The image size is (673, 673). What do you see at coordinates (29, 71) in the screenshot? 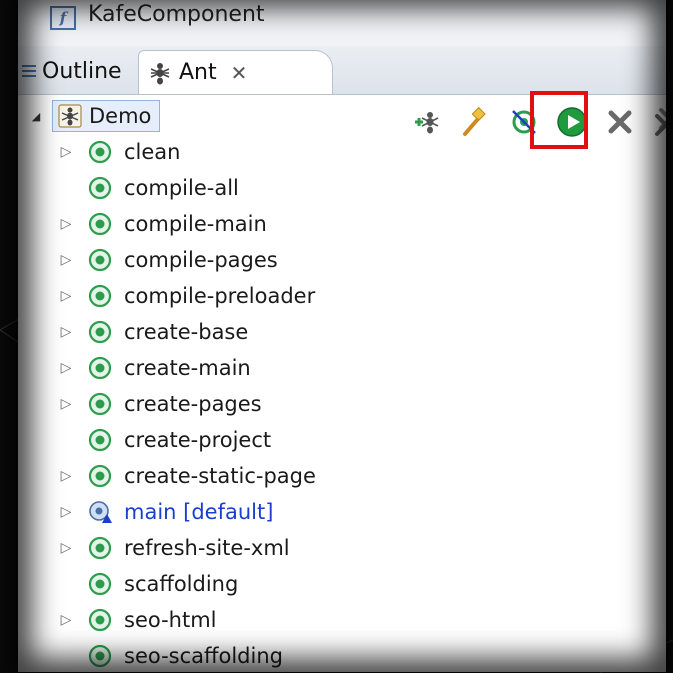
I see `outline-icon` at bounding box center [29, 71].